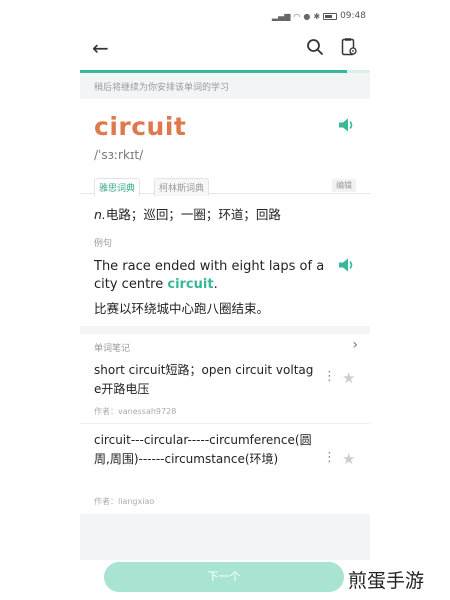 This screenshot has width=450, height=600. Describe the element at coordinates (307, 16) in the screenshot. I see `notification-icon: ●` at that location.